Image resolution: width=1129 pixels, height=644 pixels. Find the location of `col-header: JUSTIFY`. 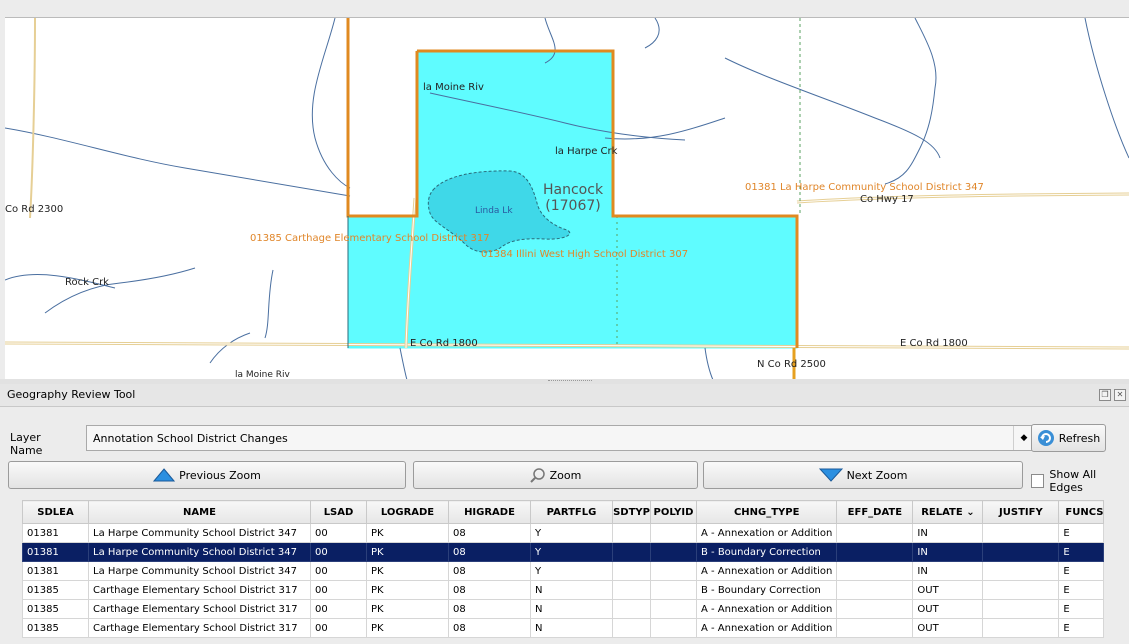

col-header: JUSTIFY is located at coordinates (1021, 512).